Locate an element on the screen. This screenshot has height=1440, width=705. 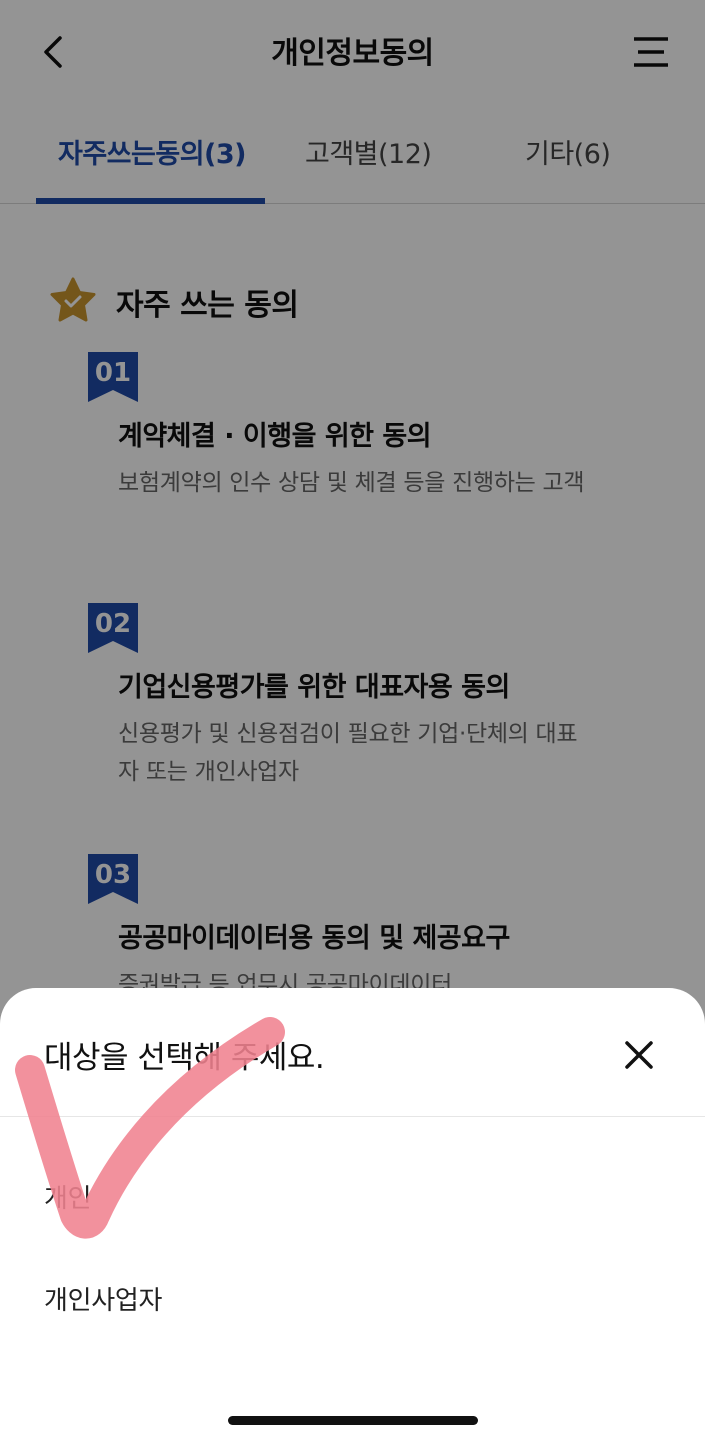
close-icon is located at coordinates (639, 1055).